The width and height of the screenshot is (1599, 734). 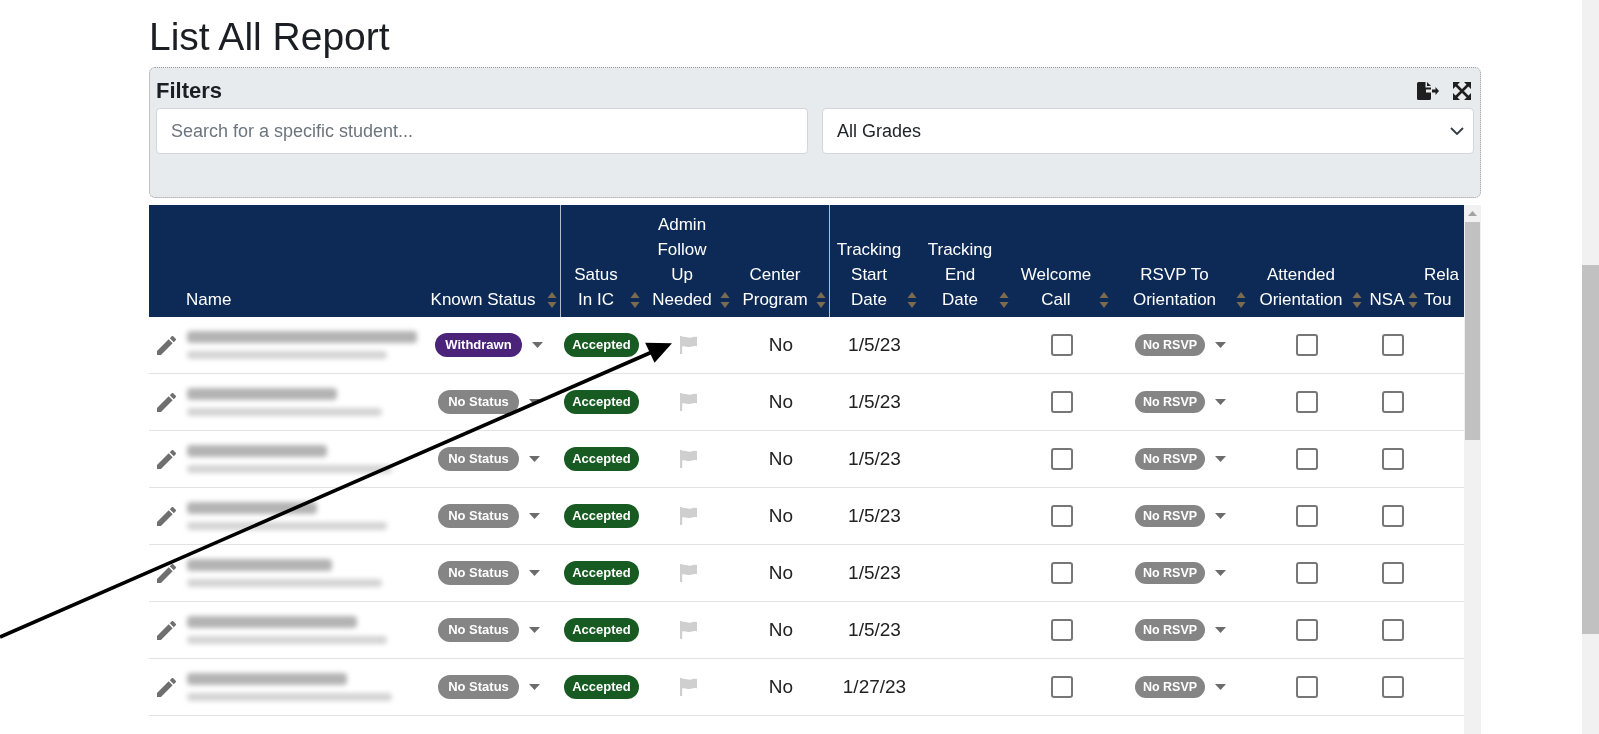 What do you see at coordinates (483, 299) in the screenshot?
I see `column-header: Known Status` at bounding box center [483, 299].